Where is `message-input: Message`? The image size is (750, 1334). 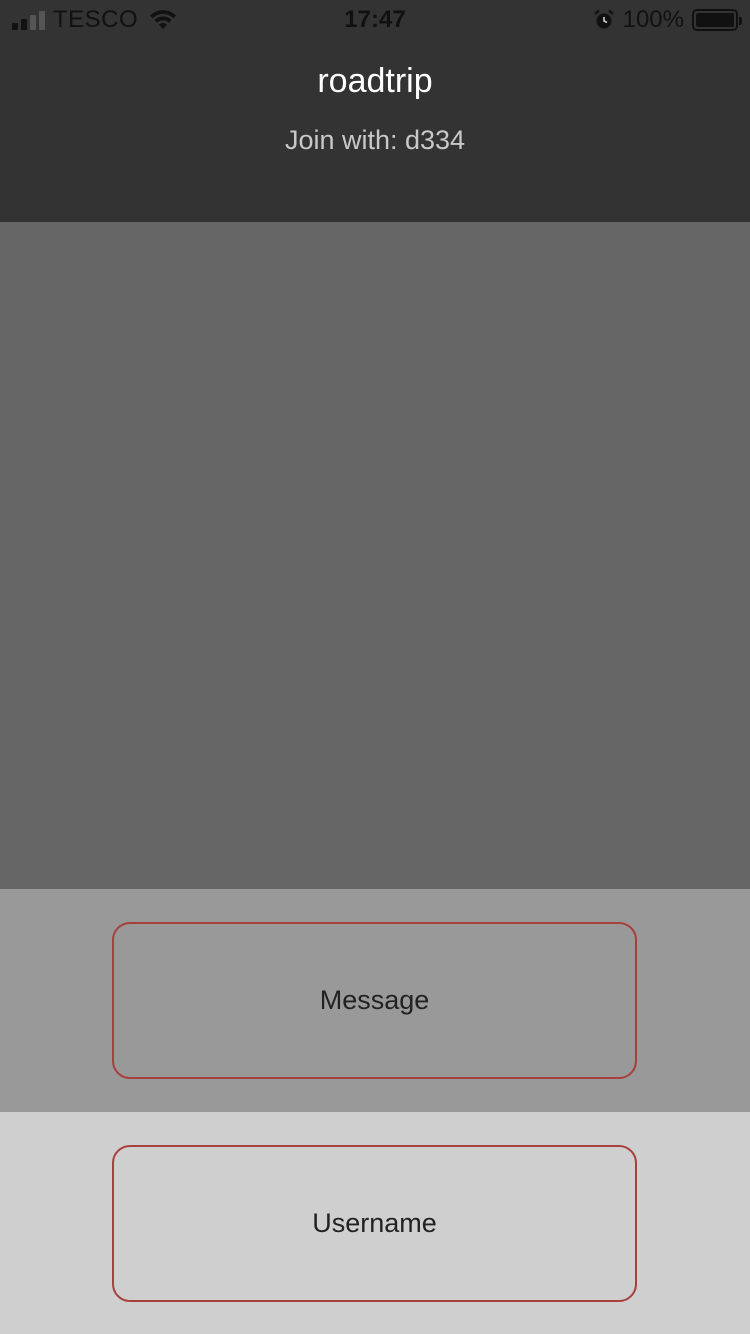
message-input: Message is located at coordinates (374, 1000).